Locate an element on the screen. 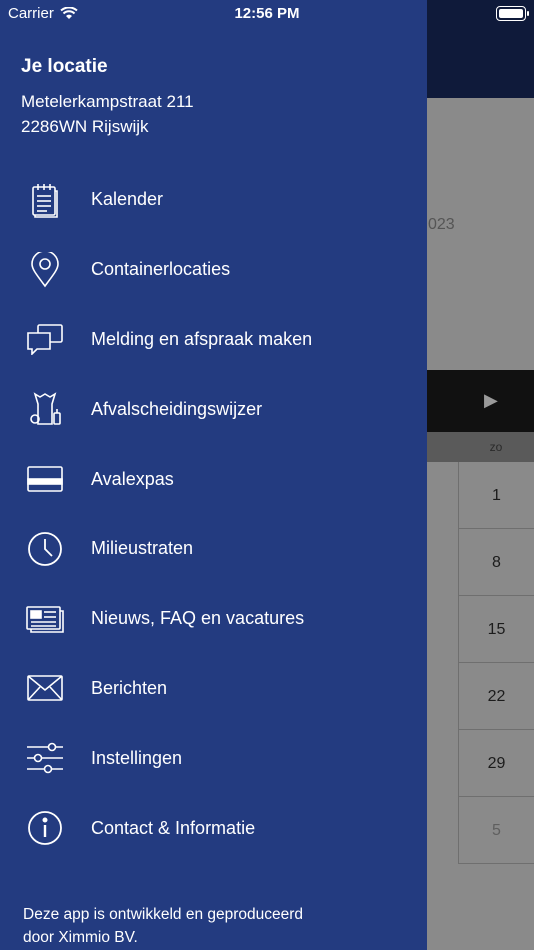 Image resolution: width=534 pixels, height=950 pixels. menu-item-melding: Melding en afspraak maken is located at coordinates (213, 340).